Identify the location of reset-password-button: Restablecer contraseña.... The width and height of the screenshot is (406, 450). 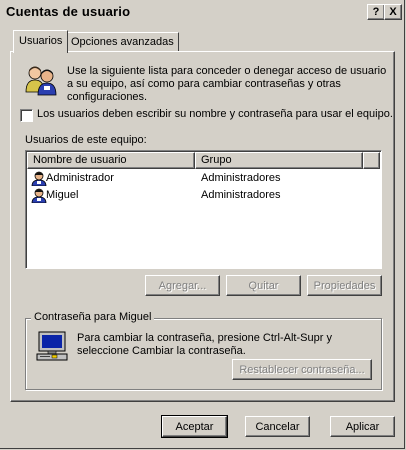
(302, 369).